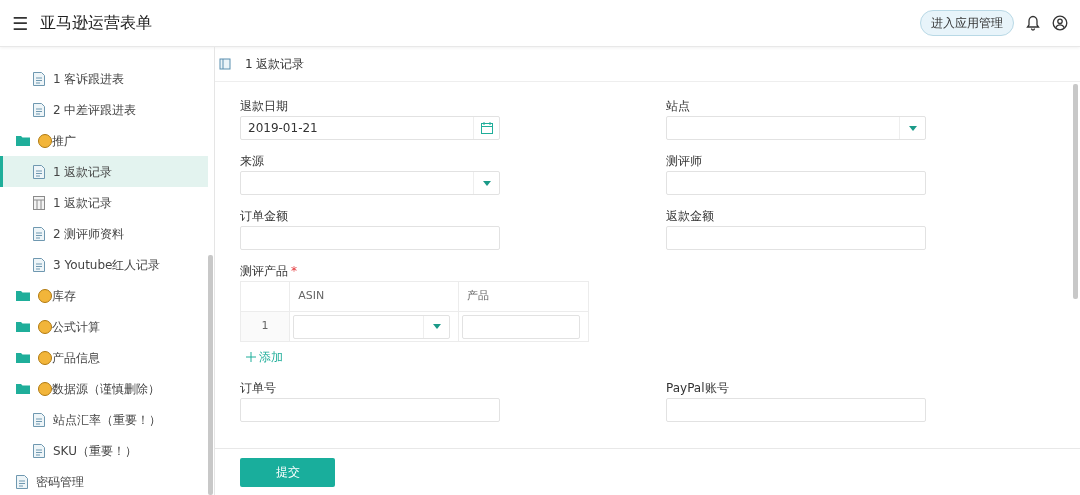 Image resolution: width=1080 pixels, height=495 pixels. What do you see at coordinates (104, 109) in the screenshot?
I see `sidebar-item: 2 中差评跟进表` at bounding box center [104, 109].